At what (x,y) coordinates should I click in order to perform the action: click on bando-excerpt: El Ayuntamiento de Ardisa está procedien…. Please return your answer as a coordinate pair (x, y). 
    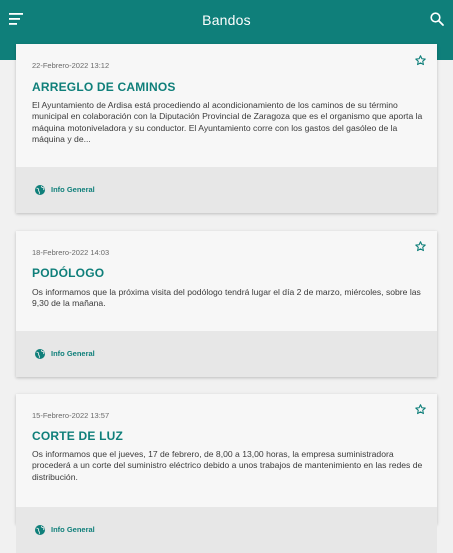
    Looking at the image, I should click on (227, 122).